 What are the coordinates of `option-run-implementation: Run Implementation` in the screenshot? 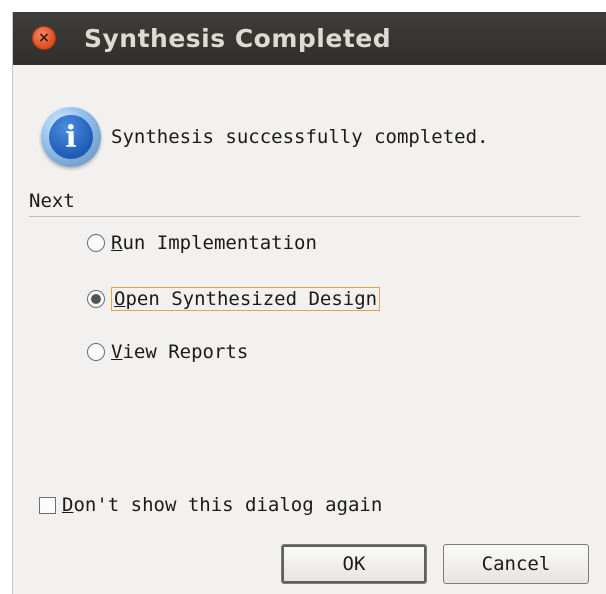 It's located at (202, 243).